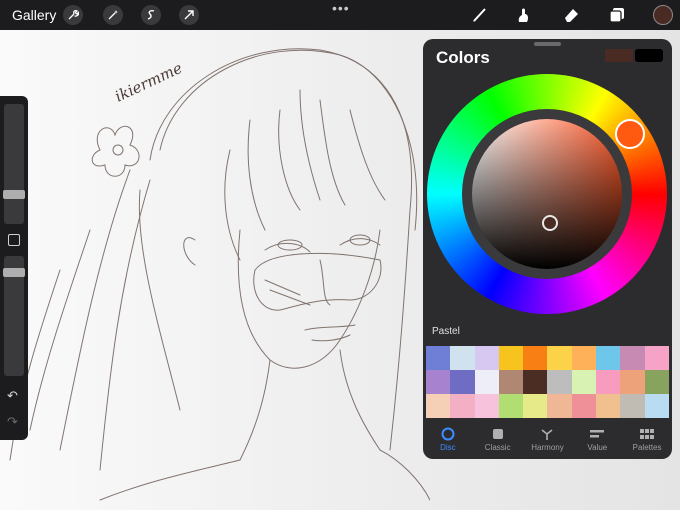  What do you see at coordinates (547, 434) in the screenshot?
I see `harmony-icon` at bounding box center [547, 434].